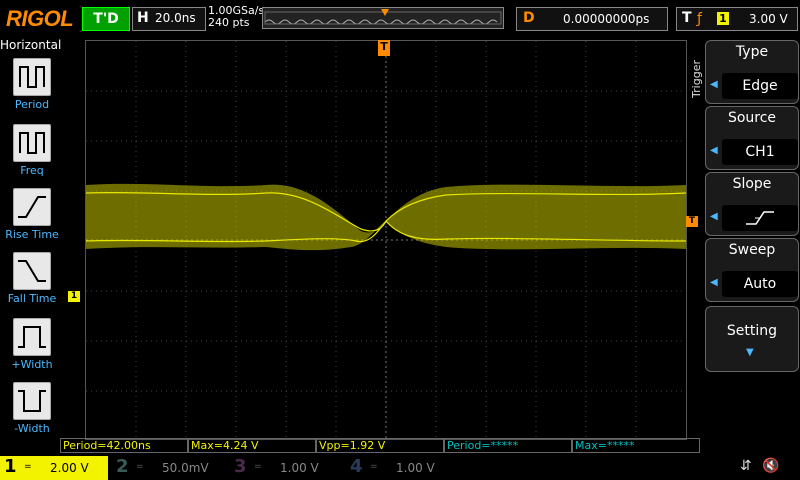 The image size is (800, 480). Describe the element at coordinates (122, 466) in the screenshot. I see `ch2-number: 2` at that location.